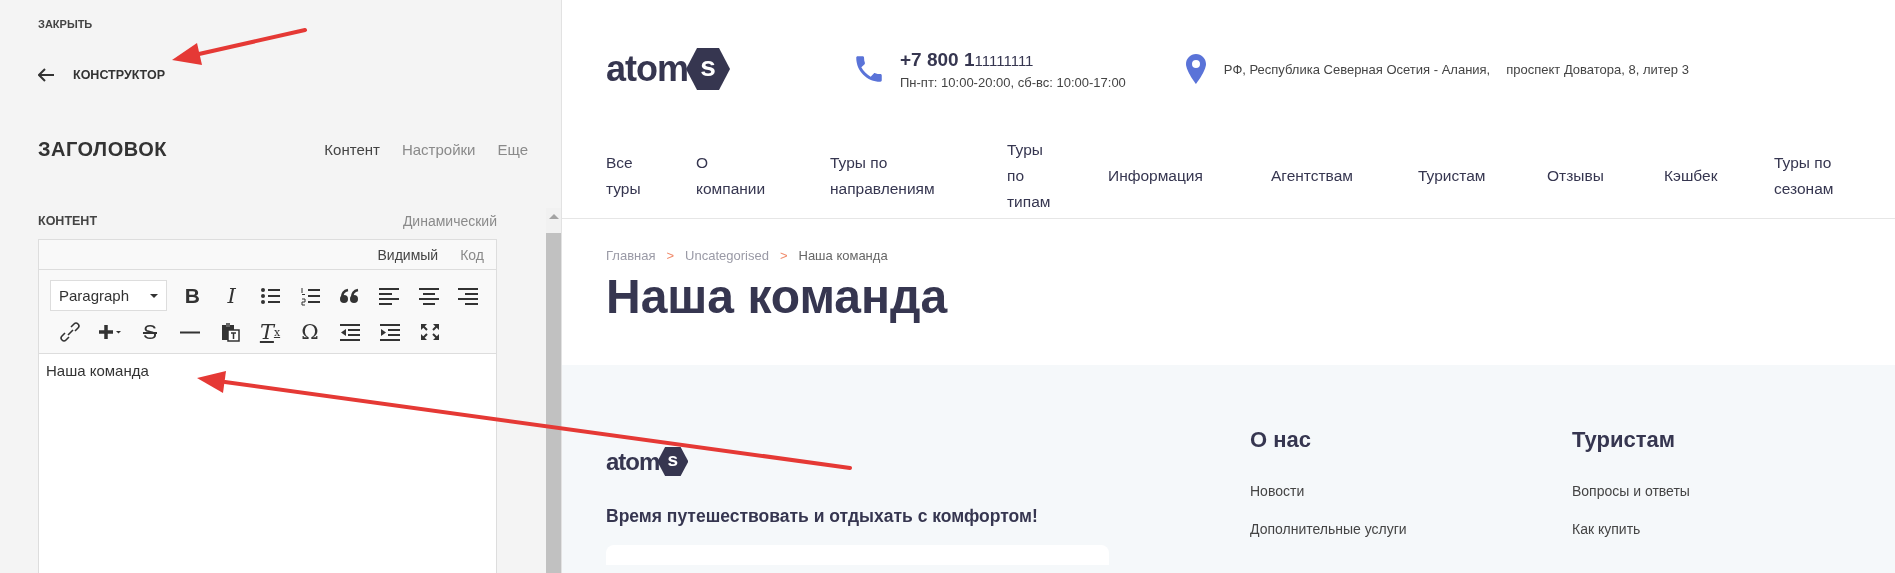  I want to click on footer-heading: О нас, so click(1281, 440).